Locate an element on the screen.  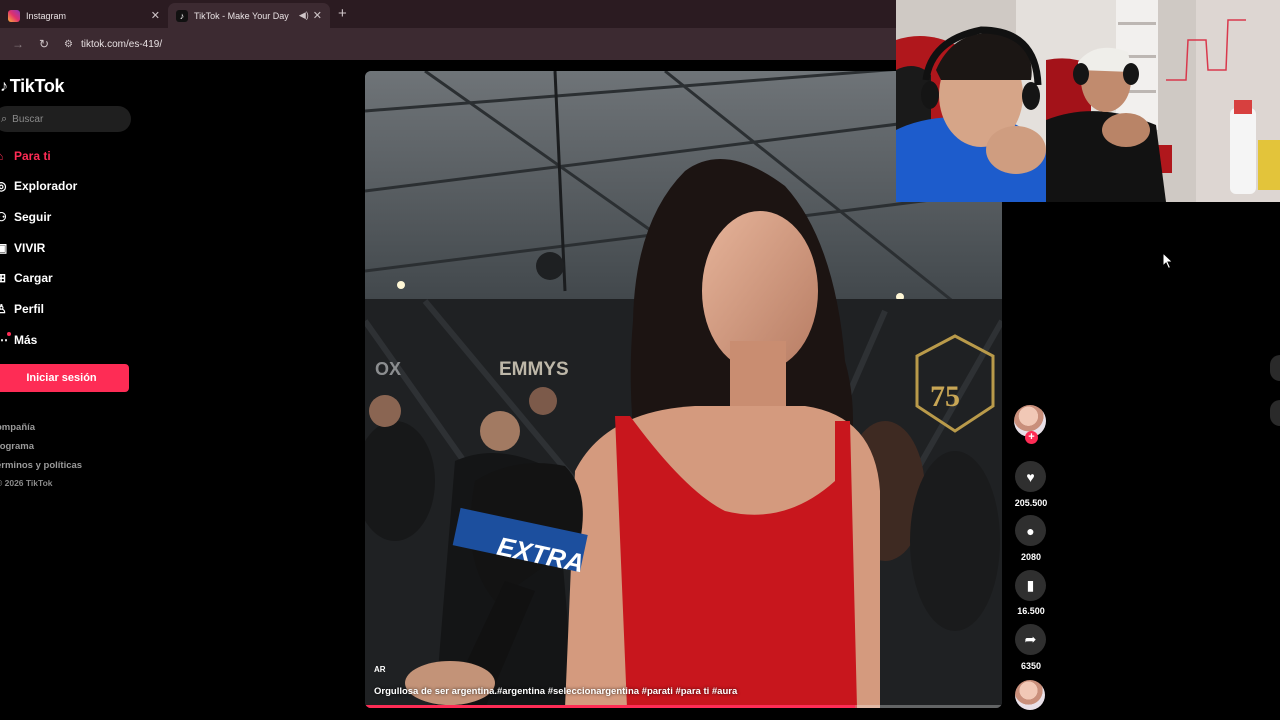
search-placeholder: Buscar is located at coordinates (28, 119).